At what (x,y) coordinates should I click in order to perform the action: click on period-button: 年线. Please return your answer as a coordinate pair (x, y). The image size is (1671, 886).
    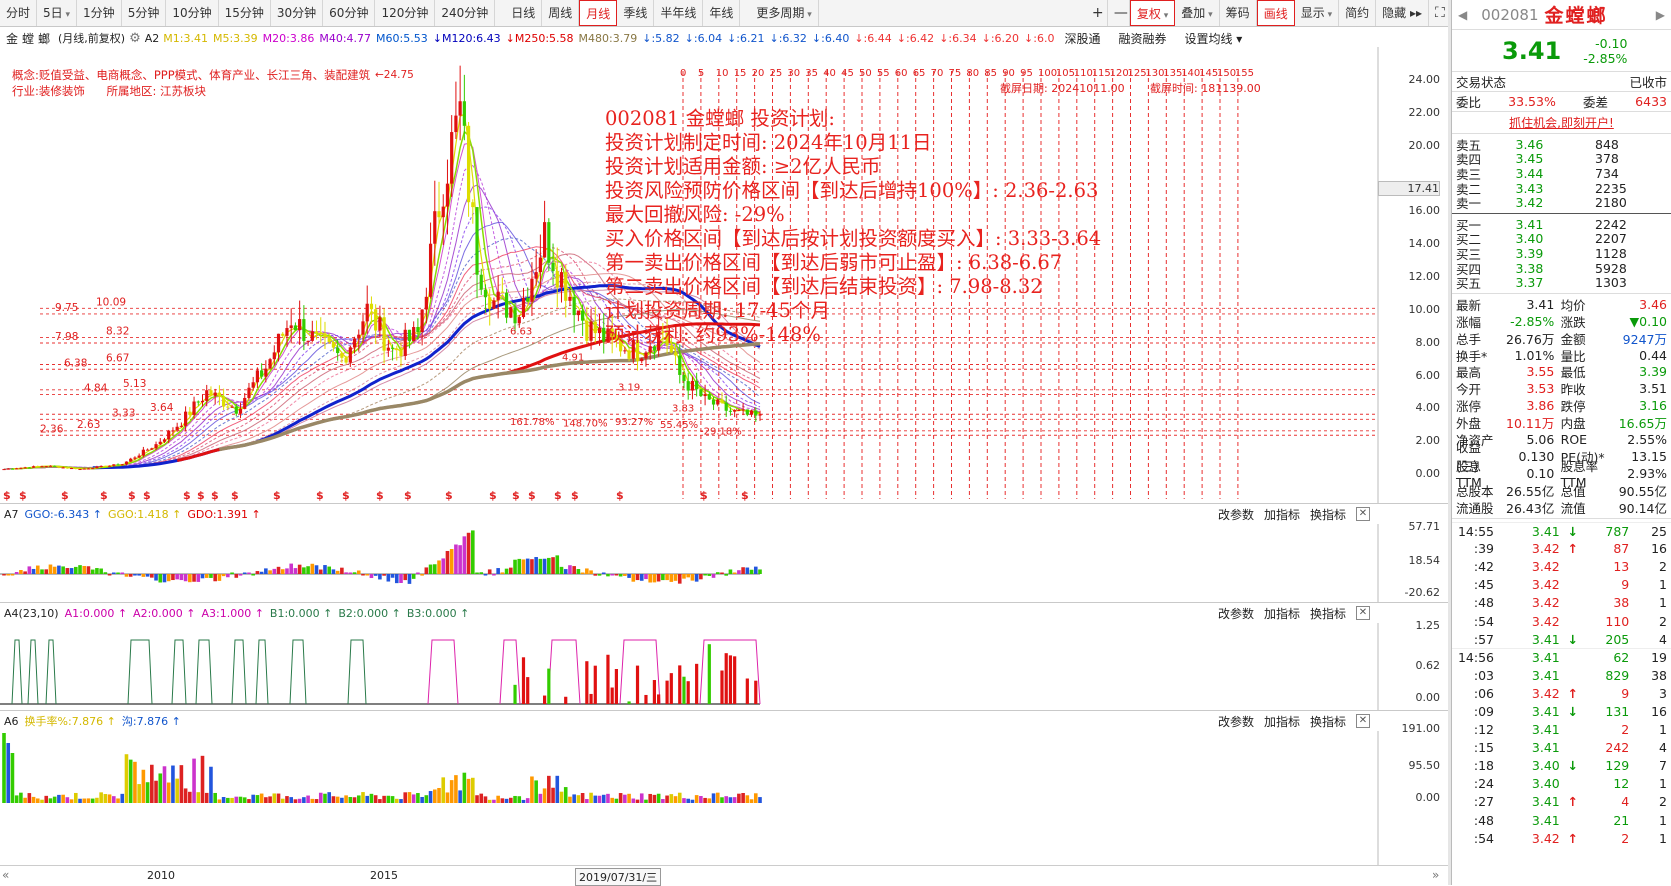
    Looking at the image, I should click on (722, 13).